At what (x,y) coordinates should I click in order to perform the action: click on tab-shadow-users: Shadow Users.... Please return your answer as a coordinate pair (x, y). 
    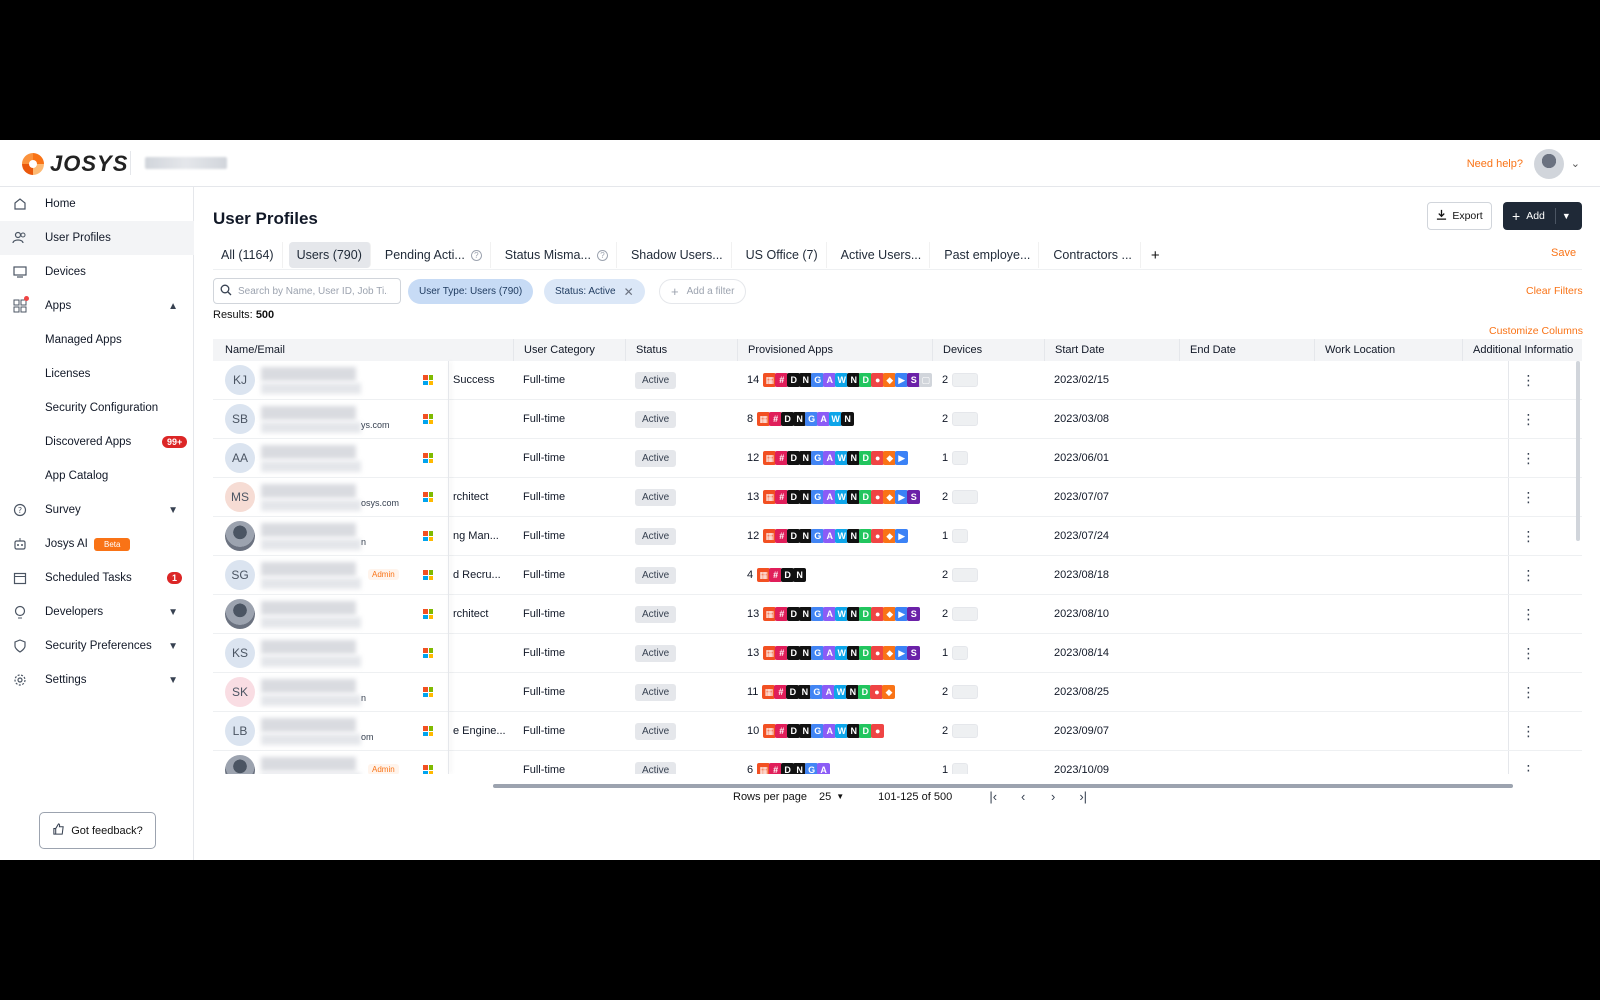
    Looking at the image, I should click on (677, 255).